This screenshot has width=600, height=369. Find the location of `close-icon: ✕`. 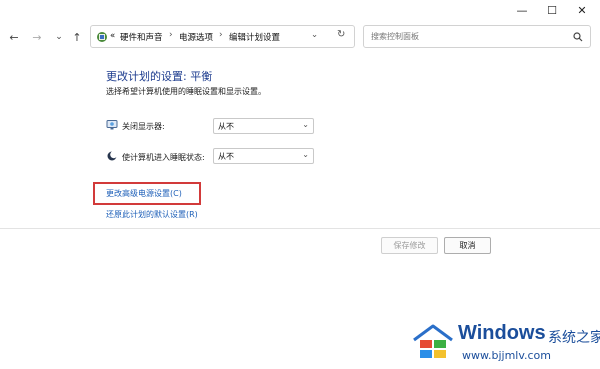

close-icon: ✕ is located at coordinates (582, 10).